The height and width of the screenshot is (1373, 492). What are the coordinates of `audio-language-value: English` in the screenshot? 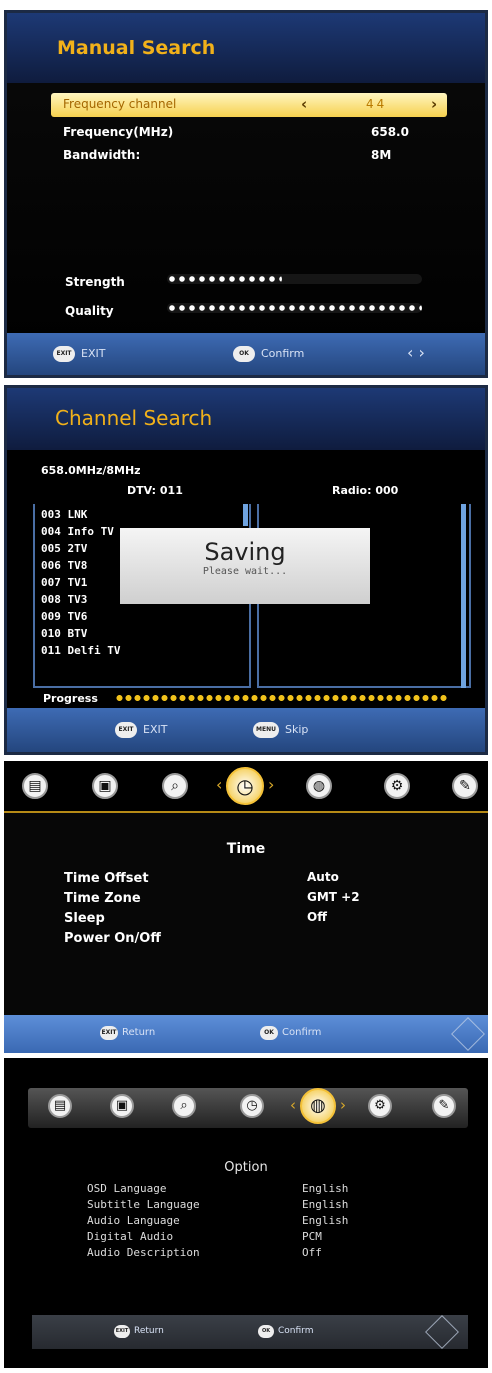 It's located at (325, 1220).